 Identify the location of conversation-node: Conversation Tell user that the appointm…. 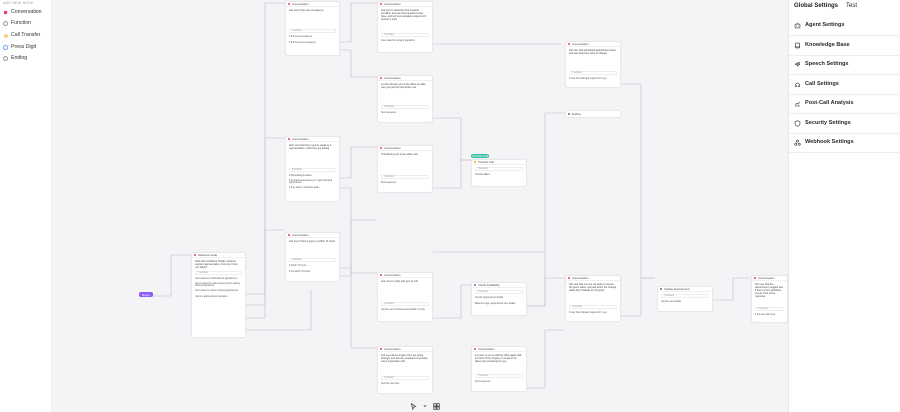
(769, 299).